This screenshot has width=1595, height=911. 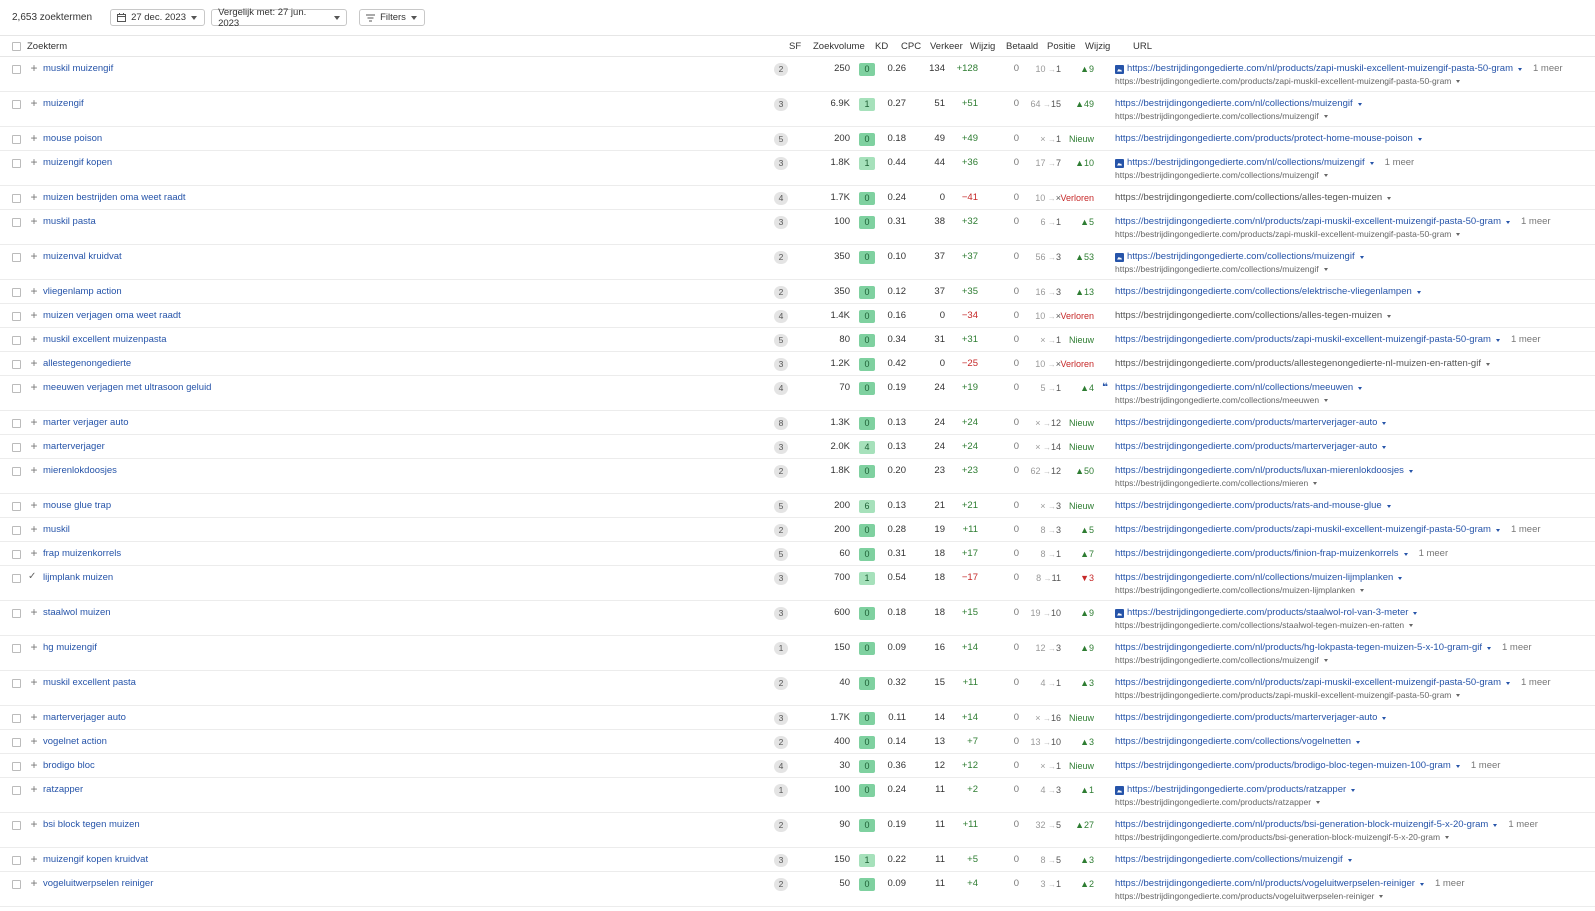 What do you see at coordinates (74, 447) in the screenshot?
I see `keyword-link: marterverjager` at bounding box center [74, 447].